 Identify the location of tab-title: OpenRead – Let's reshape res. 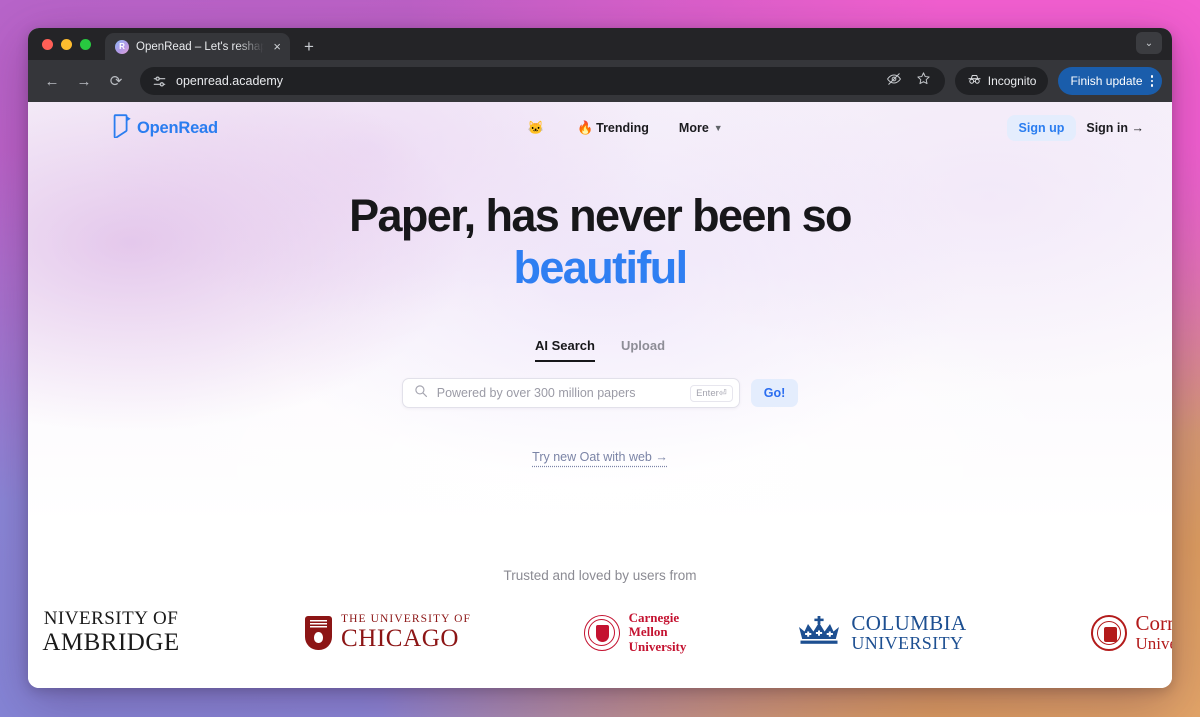
(200, 46).